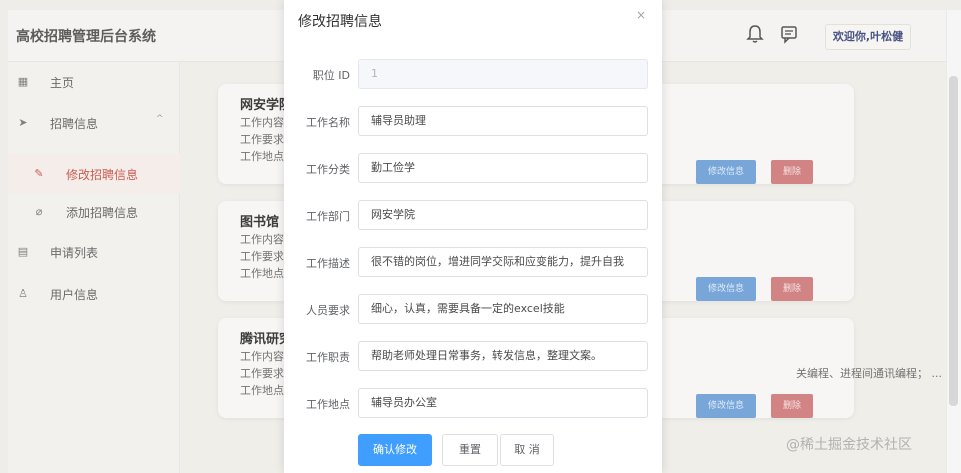 The width and height of the screenshot is (961, 473). I want to click on job-category-label: 工作分类, so click(328, 169).